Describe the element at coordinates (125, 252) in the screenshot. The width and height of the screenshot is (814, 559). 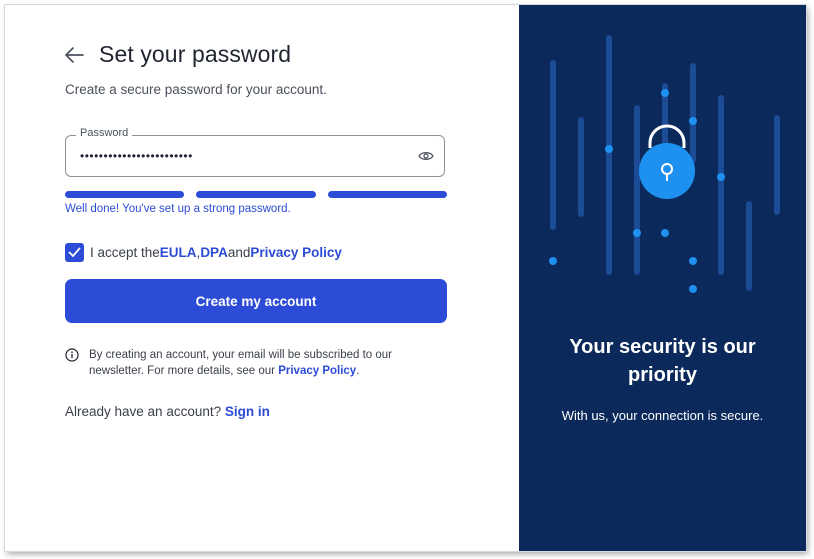
I see `consent-prefix: I accept the` at that location.